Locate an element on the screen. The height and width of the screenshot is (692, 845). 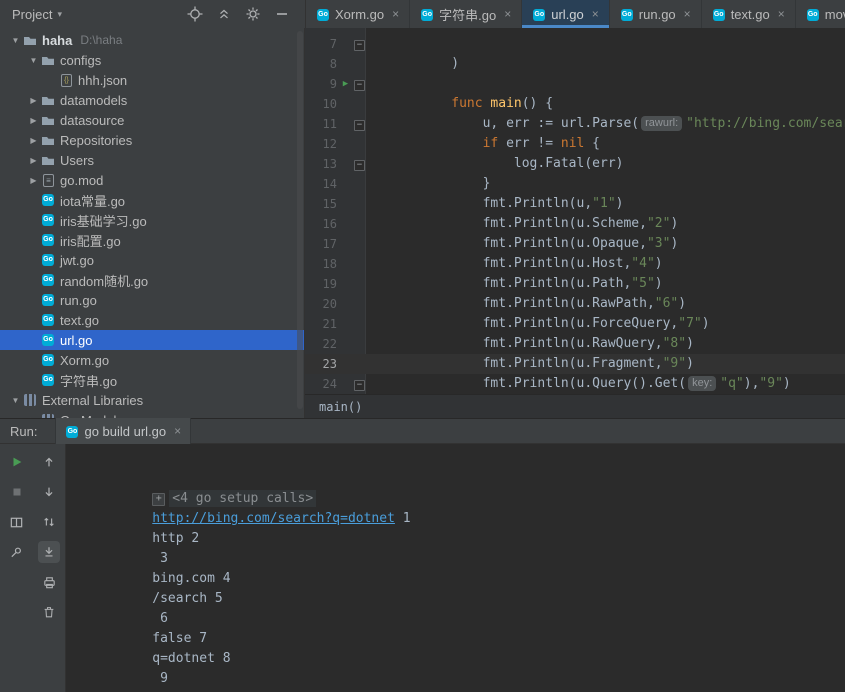
run-config-tab: go build url.go × is located at coordinates (123, 431).